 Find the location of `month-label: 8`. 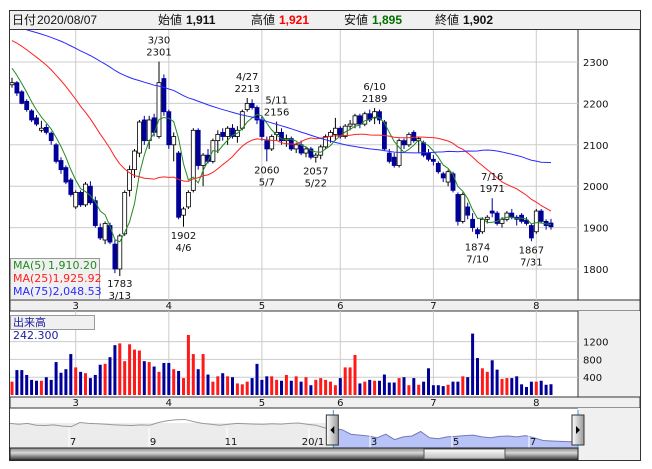

month-label: 8 is located at coordinates (536, 306).